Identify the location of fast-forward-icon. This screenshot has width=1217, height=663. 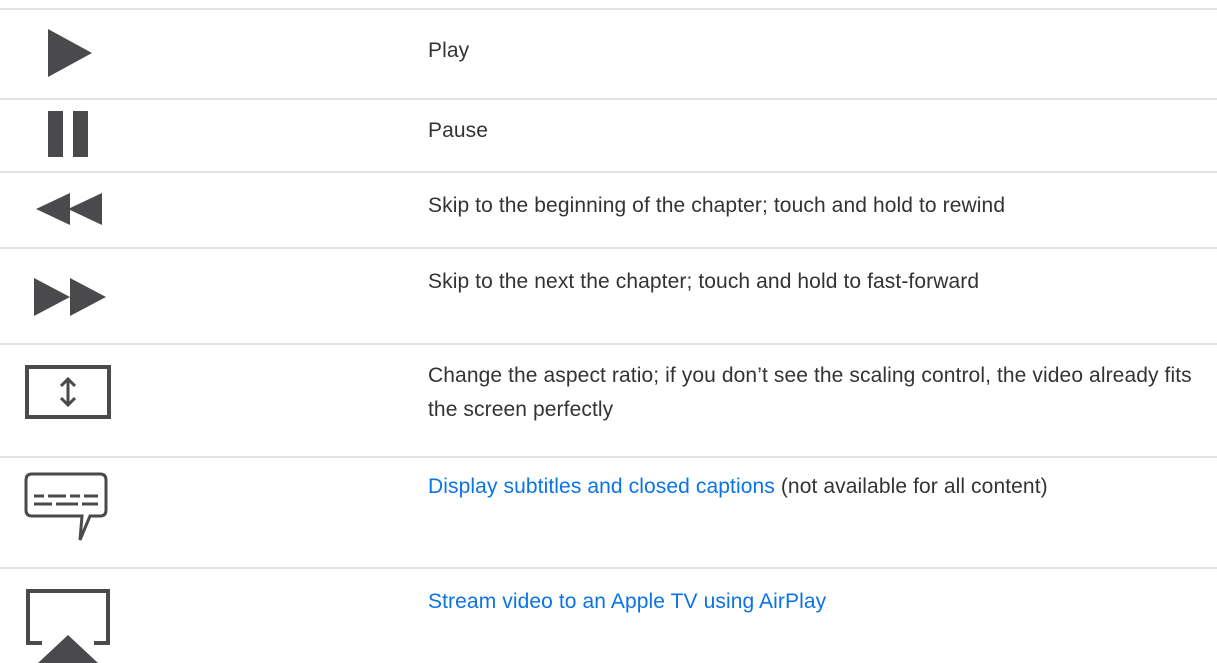
(70, 297).